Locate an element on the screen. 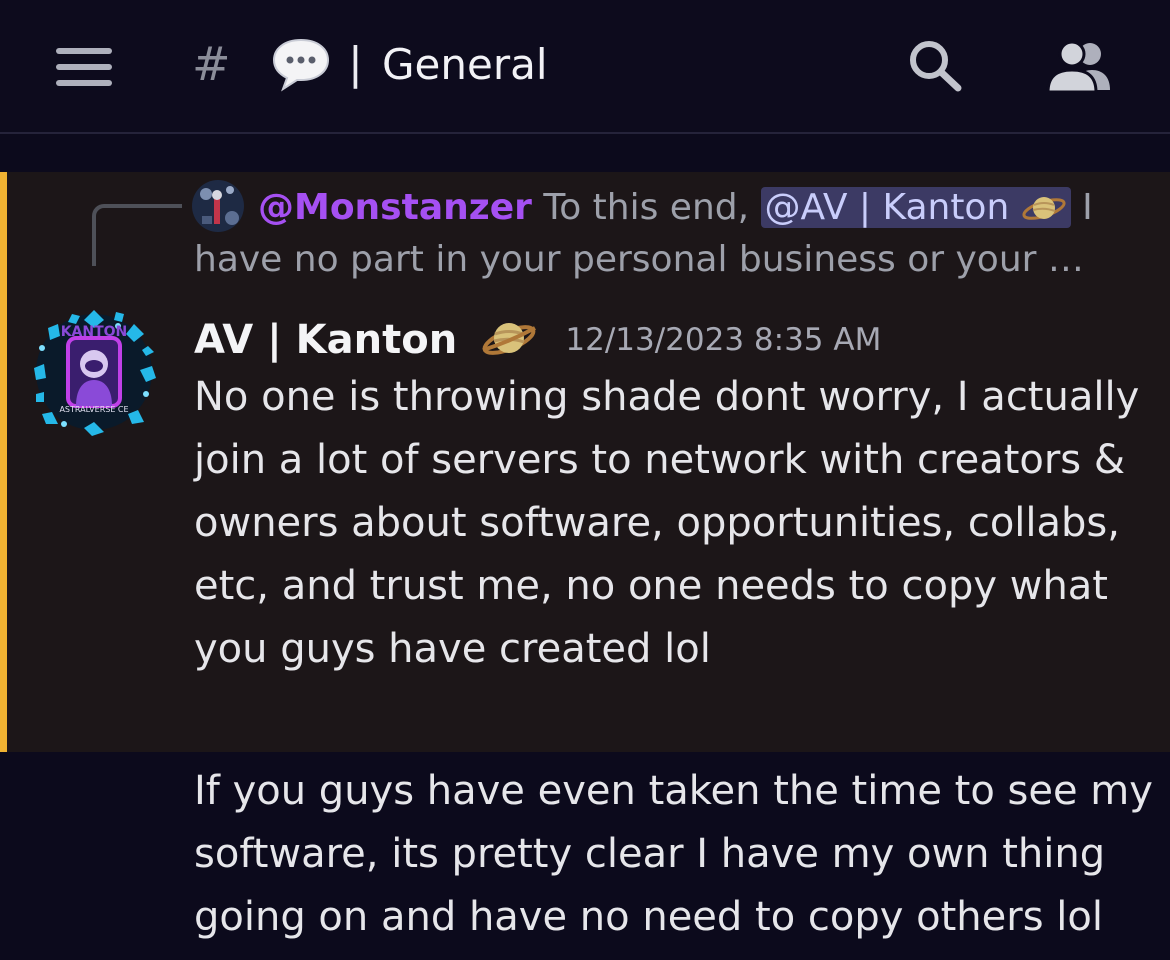  author-name: AV | Kanton is located at coordinates (325, 340).